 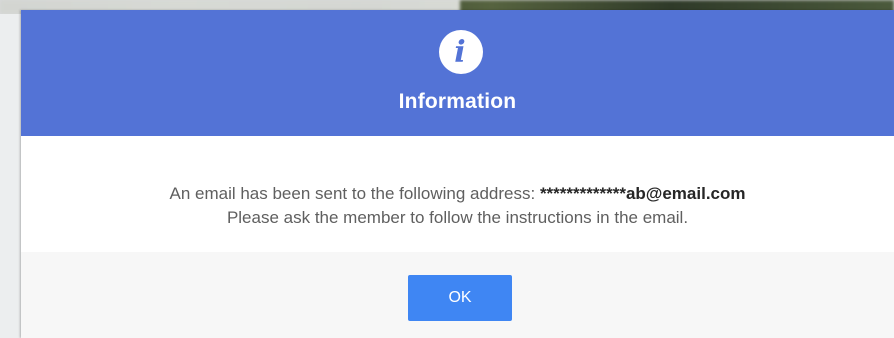 What do you see at coordinates (460, 298) in the screenshot?
I see `ok-button: OK` at bounding box center [460, 298].